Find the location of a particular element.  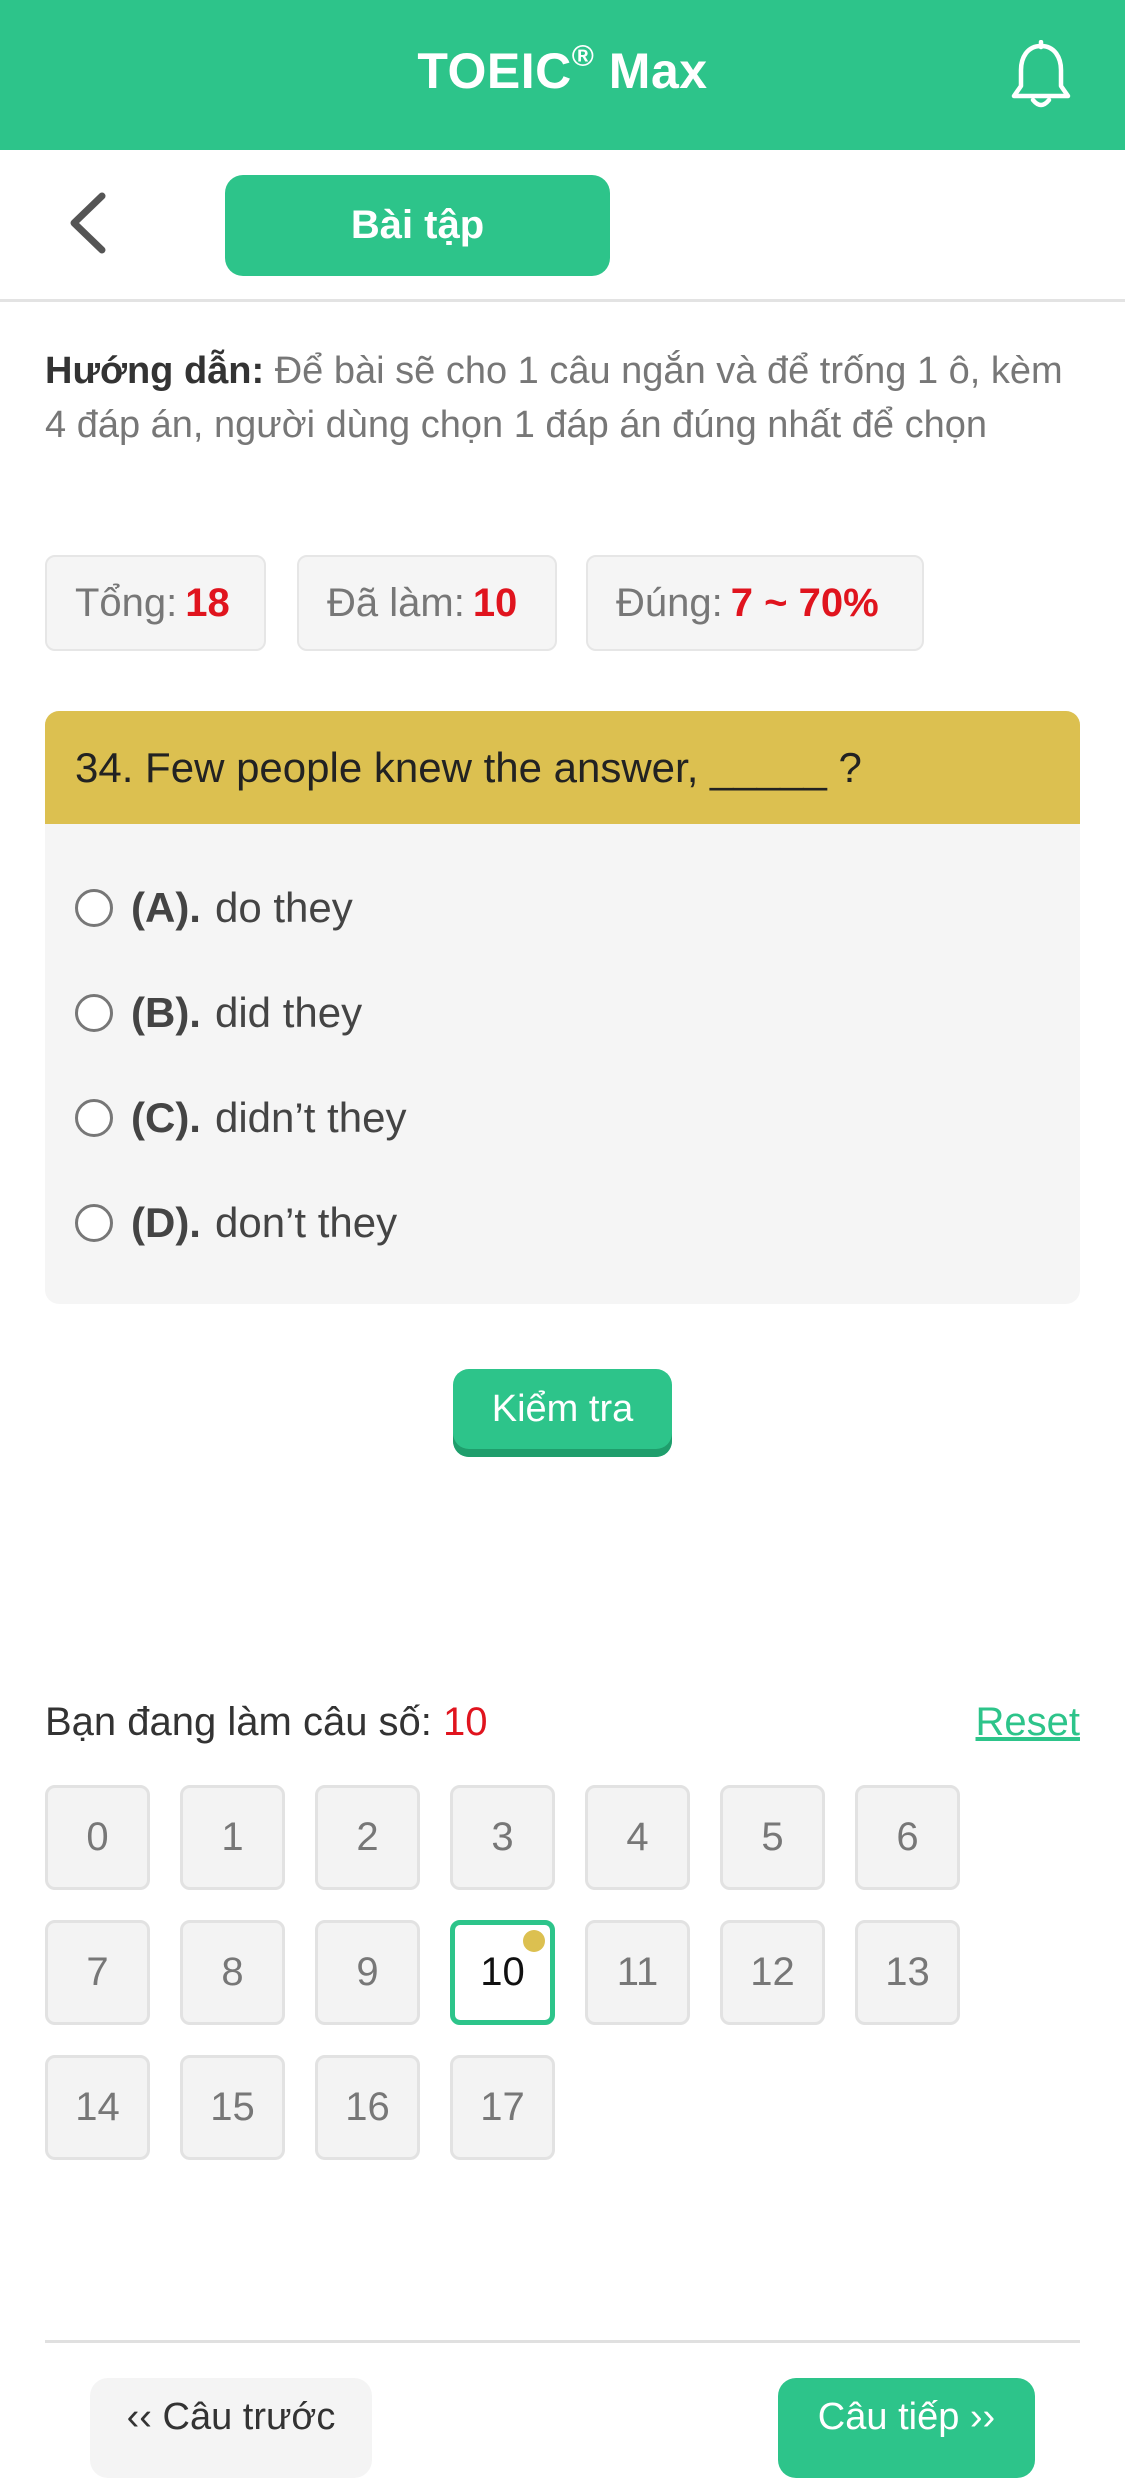

question-number-cell: 17 is located at coordinates (502, 2107).